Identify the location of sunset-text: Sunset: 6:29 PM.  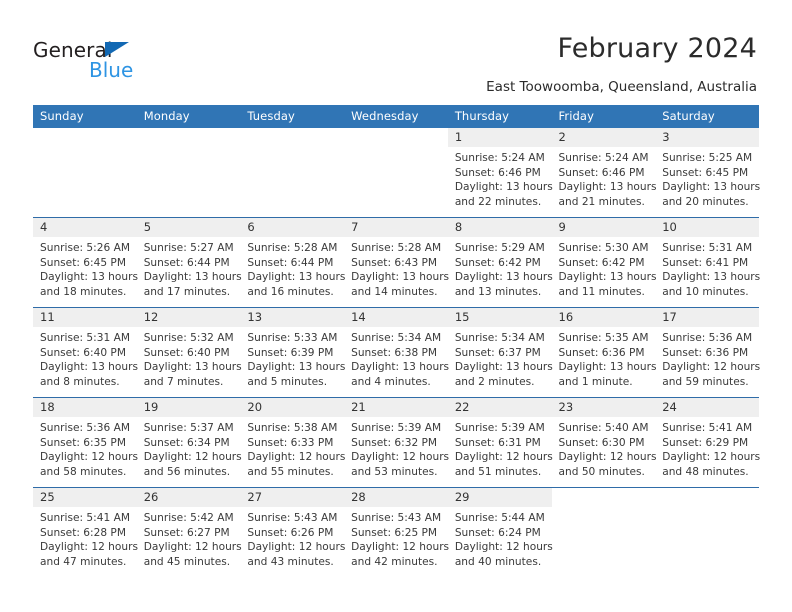
(705, 442).